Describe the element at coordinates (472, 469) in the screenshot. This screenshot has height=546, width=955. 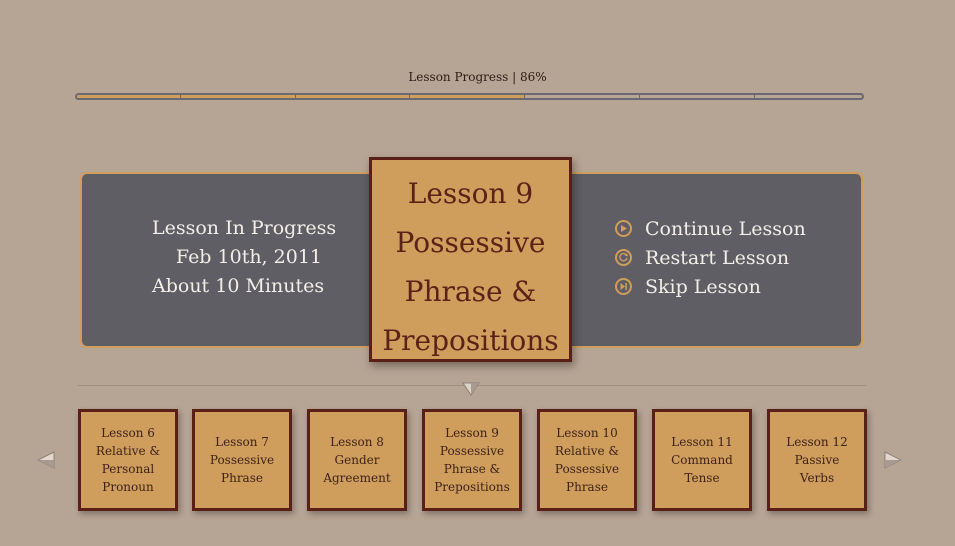
I see `lesson-title-line: Phrase &` at that location.